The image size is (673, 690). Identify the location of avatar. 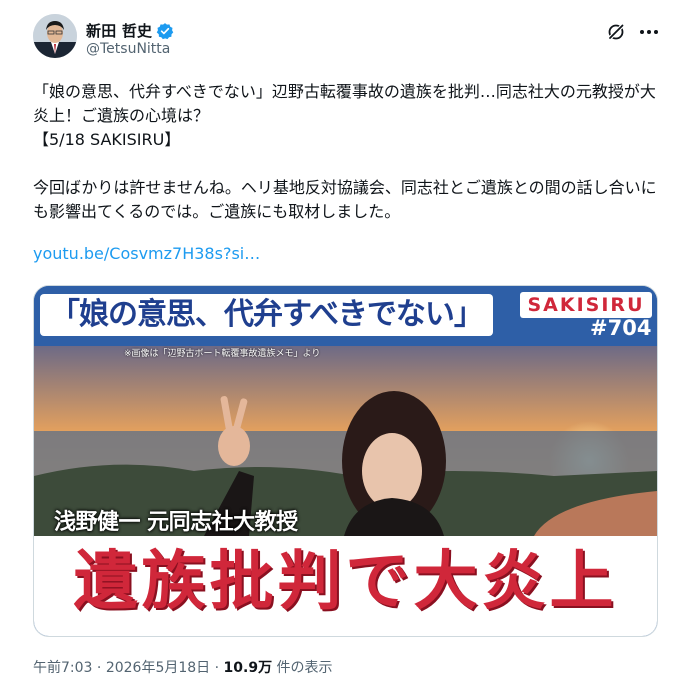
(55, 36).